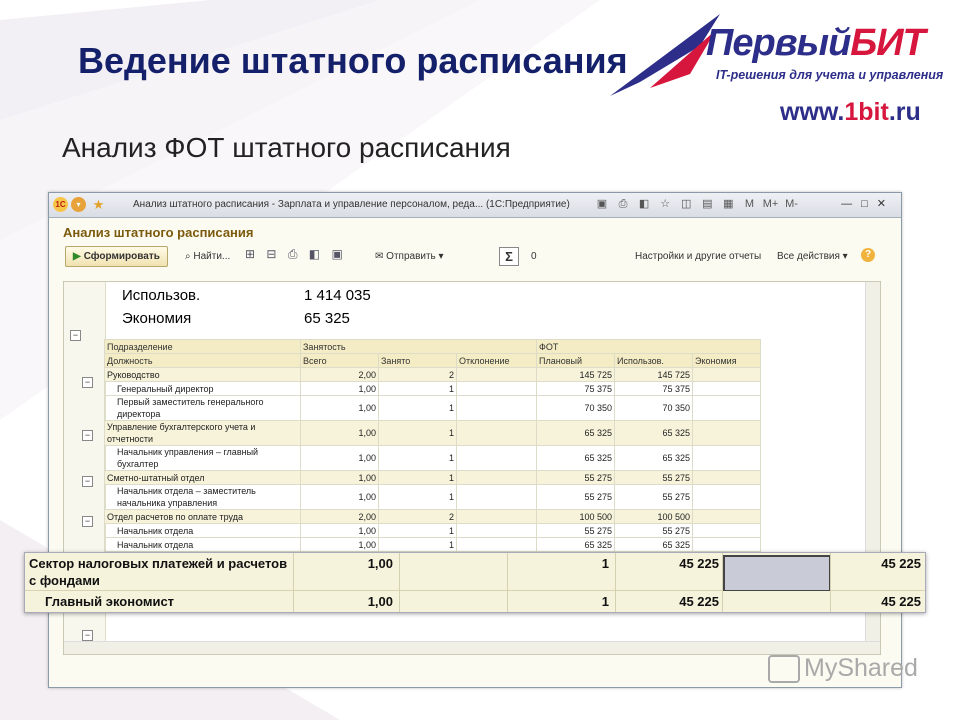 This screenshot has width=960, height=720. Describe the element at coordinates (339, 374) in the screenshot. I see `cell-total: 2,00` at that location.